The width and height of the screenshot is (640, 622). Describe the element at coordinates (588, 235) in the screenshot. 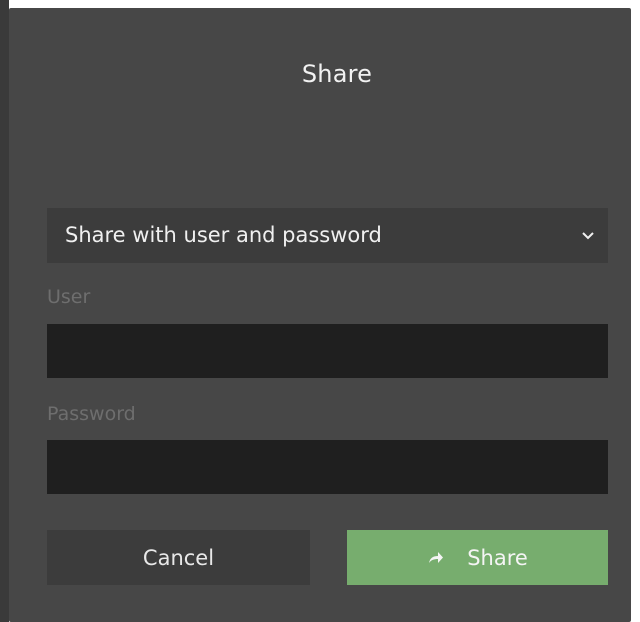

I see `chevron-down-icon` at that location.